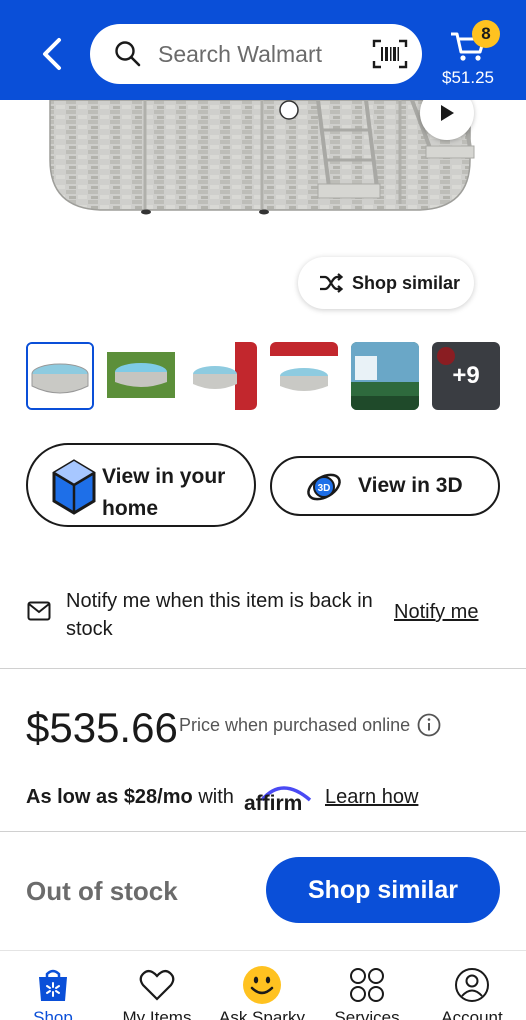 The image size is (526, 1020). I want to click on financing-text: As low as $28/mo with, so click(130, 797).